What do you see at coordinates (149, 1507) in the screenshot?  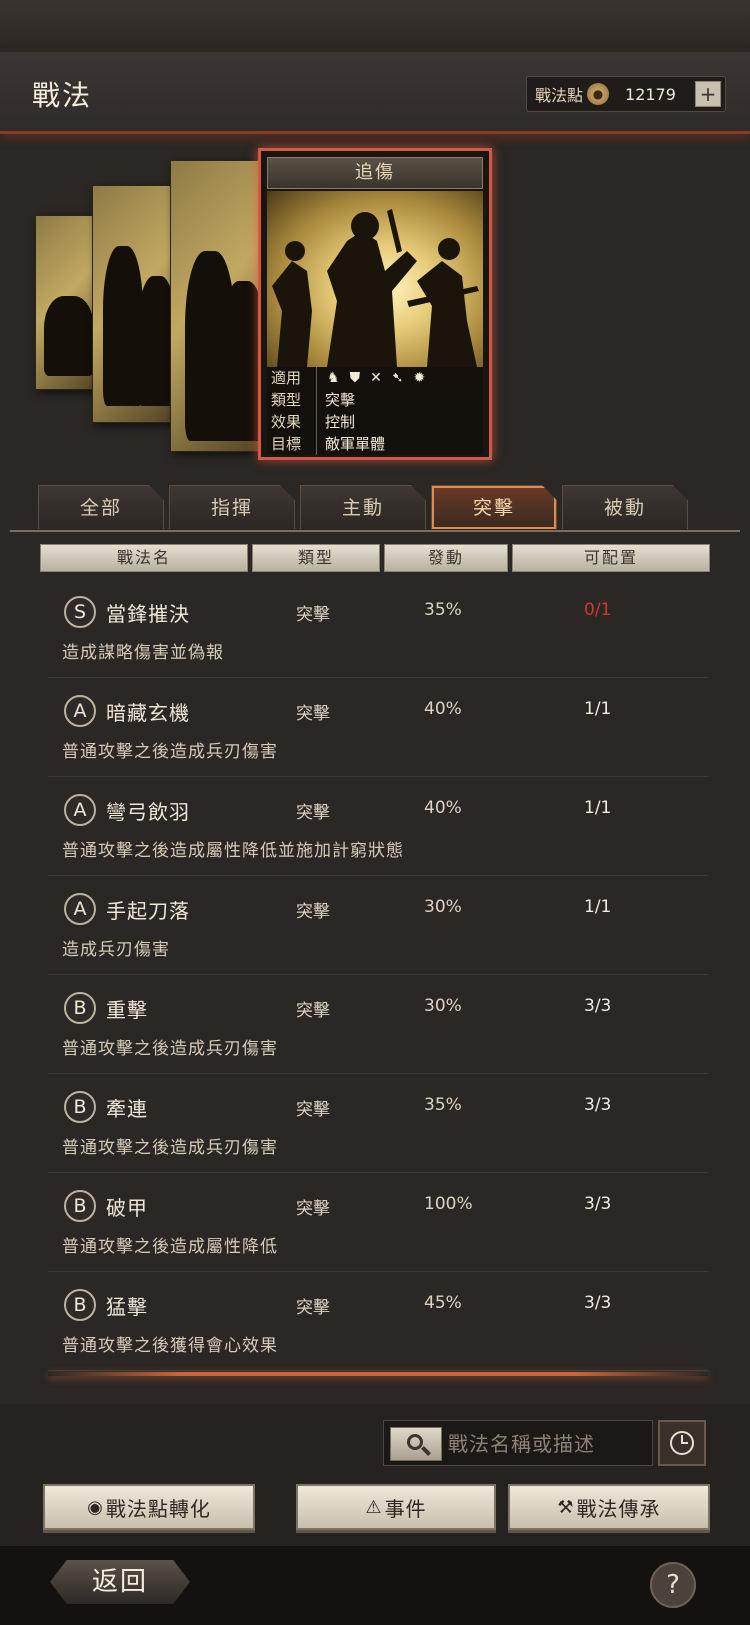 I see `convert-points-button: ◉ 戰法點轉化` at bounding box center [149, 1507].